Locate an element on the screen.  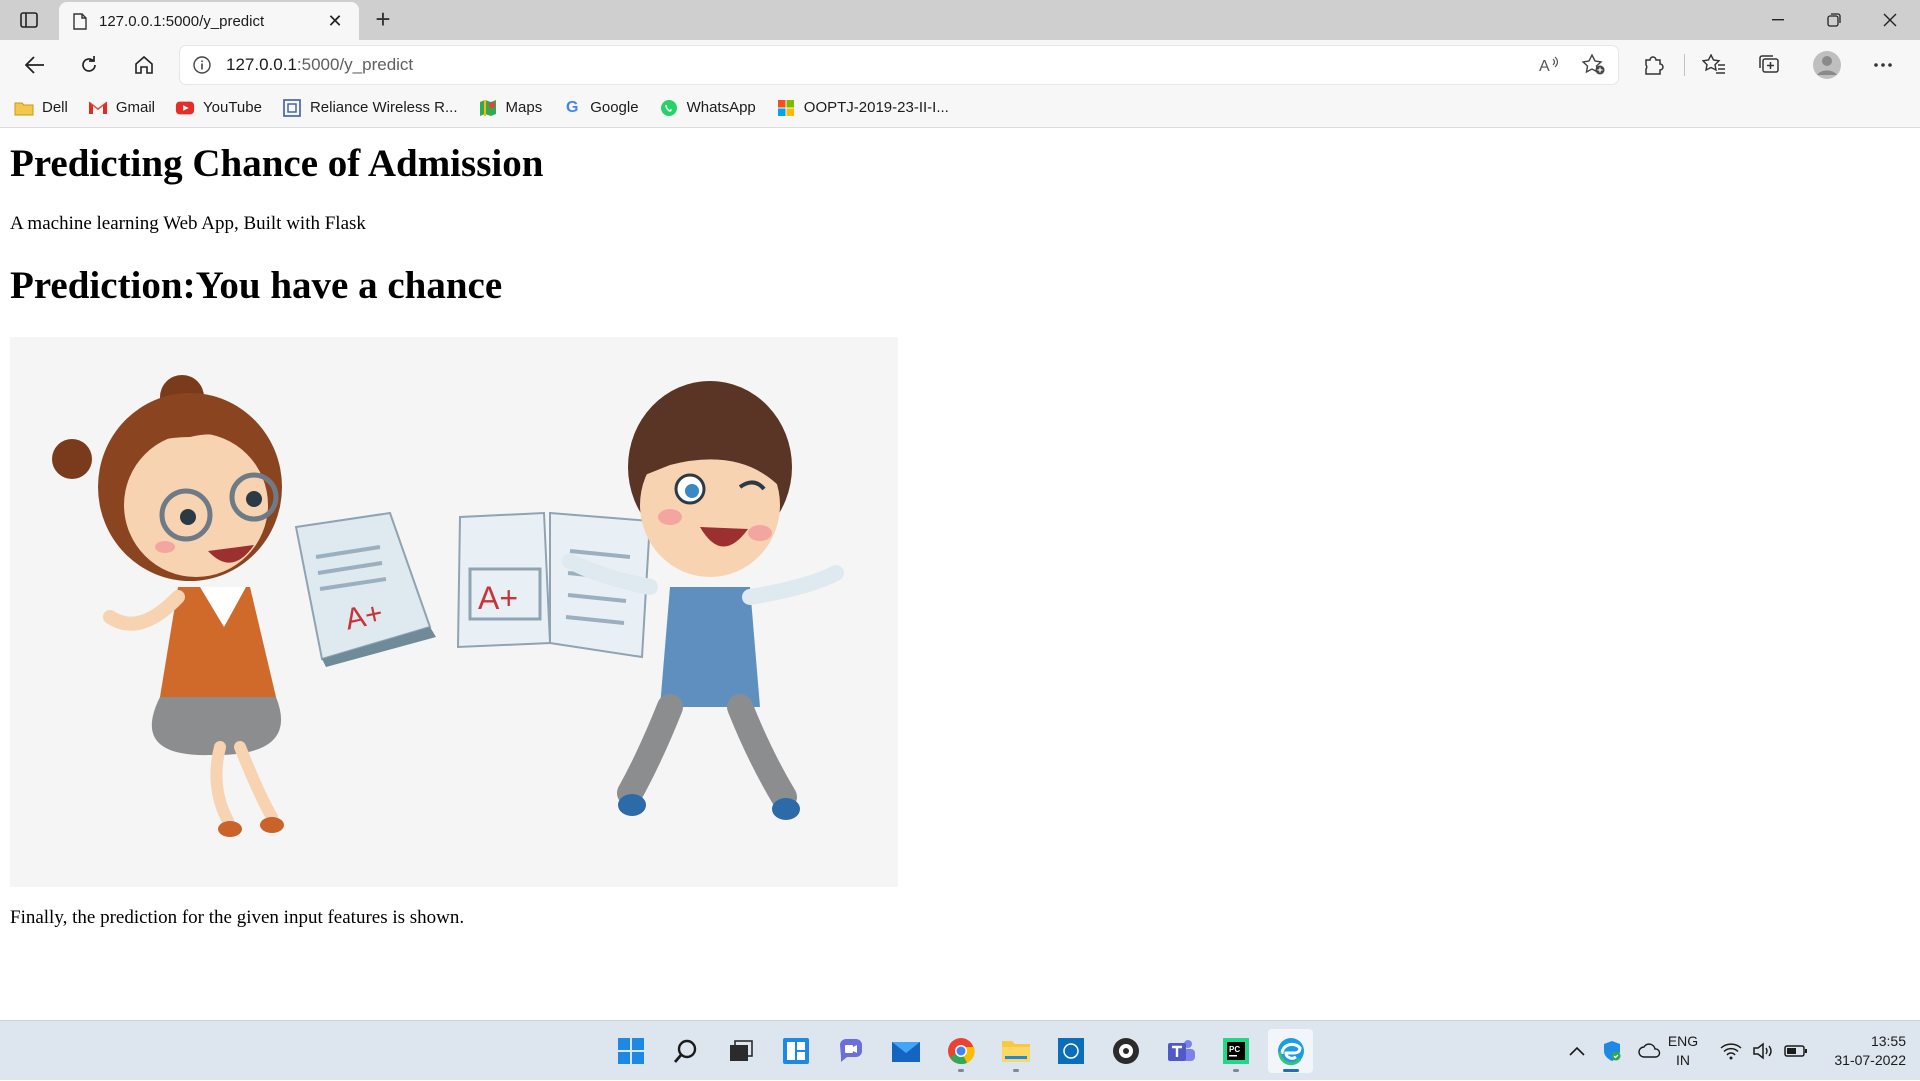
taskbar-widgets is located at coordinates (795, 1051).